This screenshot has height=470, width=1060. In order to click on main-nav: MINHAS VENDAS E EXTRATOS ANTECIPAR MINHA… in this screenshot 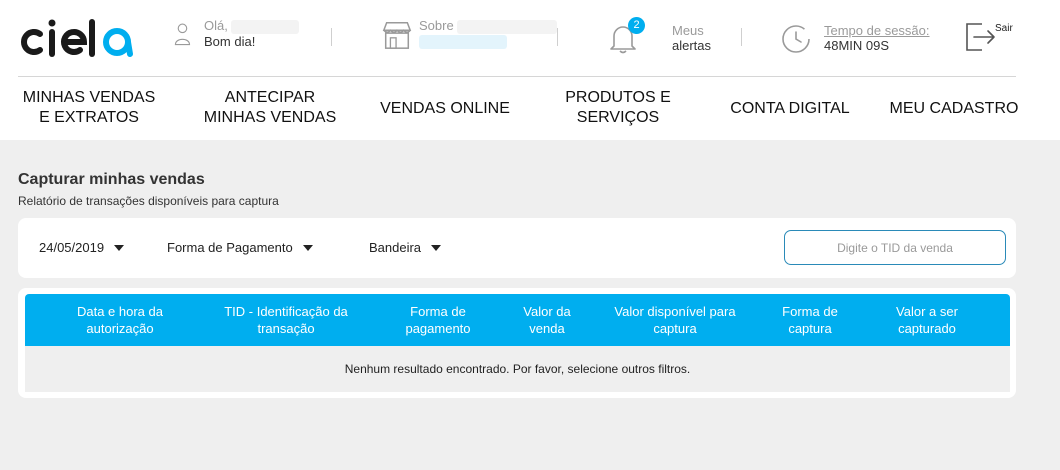, I will do `click(530, 110)`.